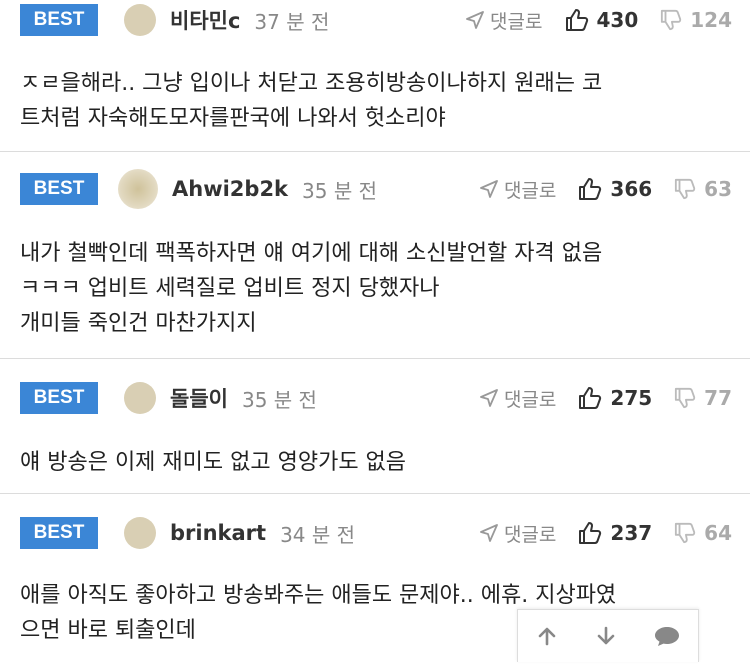 This screenshot has width=750, height=664. I want to click on chat-icon, so click(667, 636).